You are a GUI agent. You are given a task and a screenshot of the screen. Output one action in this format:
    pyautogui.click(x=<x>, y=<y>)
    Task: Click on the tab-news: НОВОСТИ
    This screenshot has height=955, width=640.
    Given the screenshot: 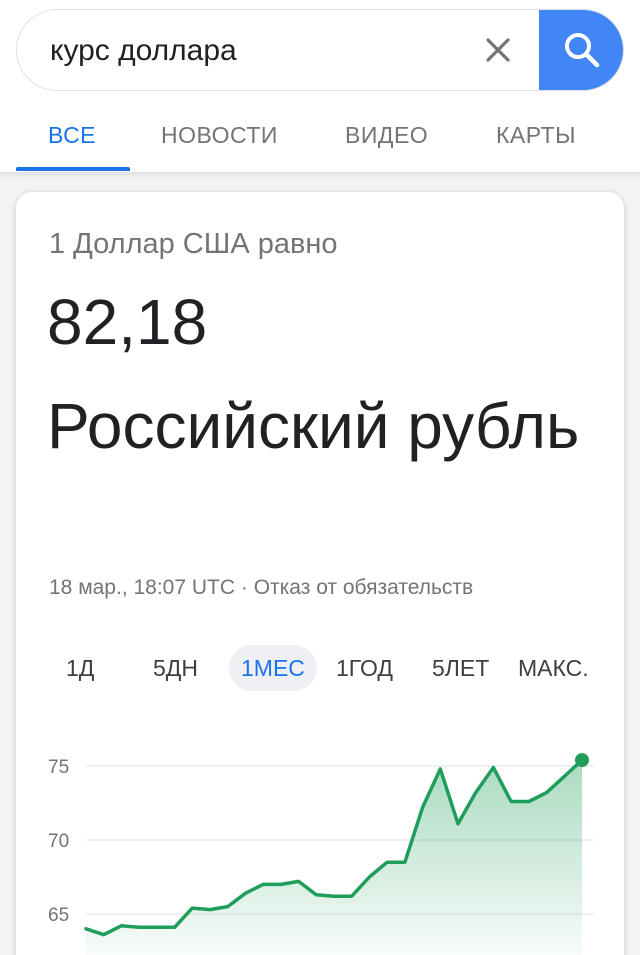 What is the action you would take?
    pyautogui.click(x=219, y=135)
    